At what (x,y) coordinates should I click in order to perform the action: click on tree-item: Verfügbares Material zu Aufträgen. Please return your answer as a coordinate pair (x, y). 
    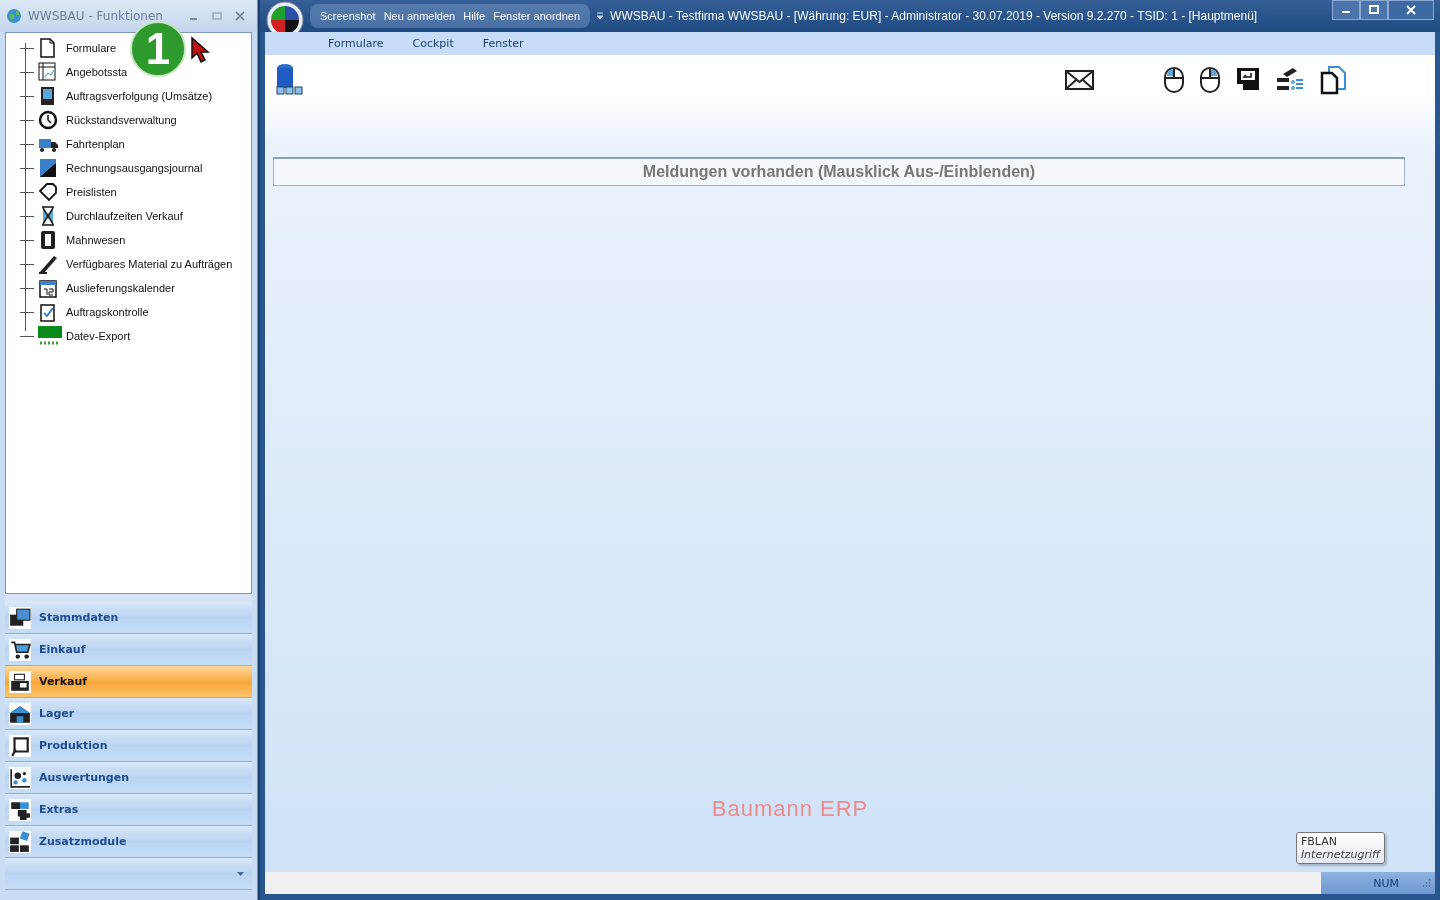
    Looking at the image, I should click on (149, 264).